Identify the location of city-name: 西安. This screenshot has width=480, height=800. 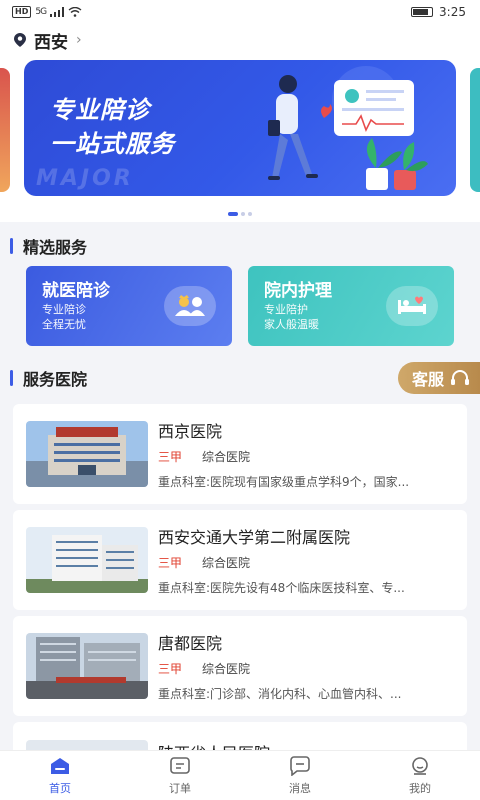
(51, 42).